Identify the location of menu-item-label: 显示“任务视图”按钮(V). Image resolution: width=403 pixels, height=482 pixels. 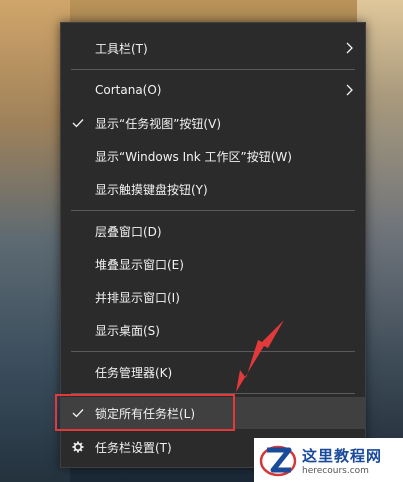
(158, 123).